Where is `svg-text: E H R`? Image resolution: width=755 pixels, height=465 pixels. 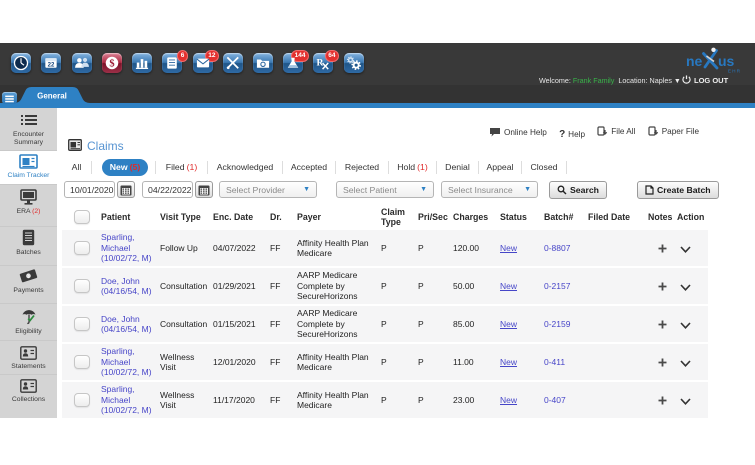 svg-text: E H R is located at coordinates (734, 71).